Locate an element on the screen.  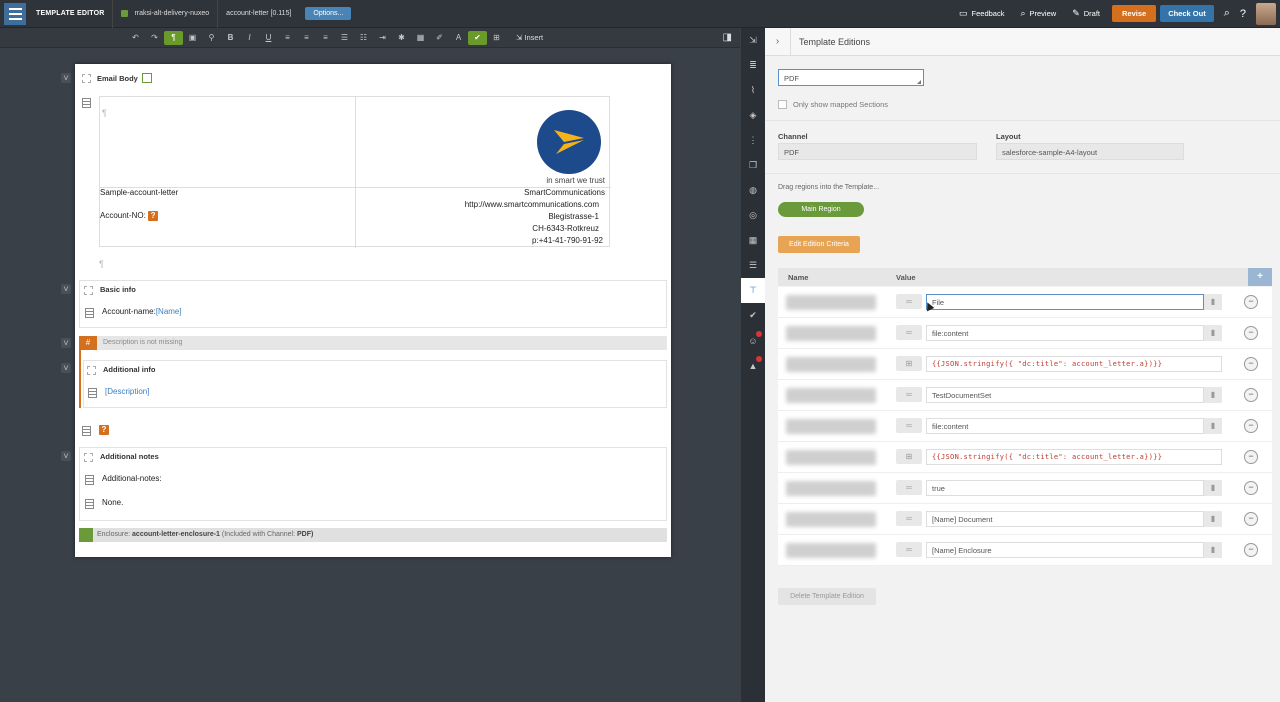
description-field: [Description] is located at coordinates (127, 391).